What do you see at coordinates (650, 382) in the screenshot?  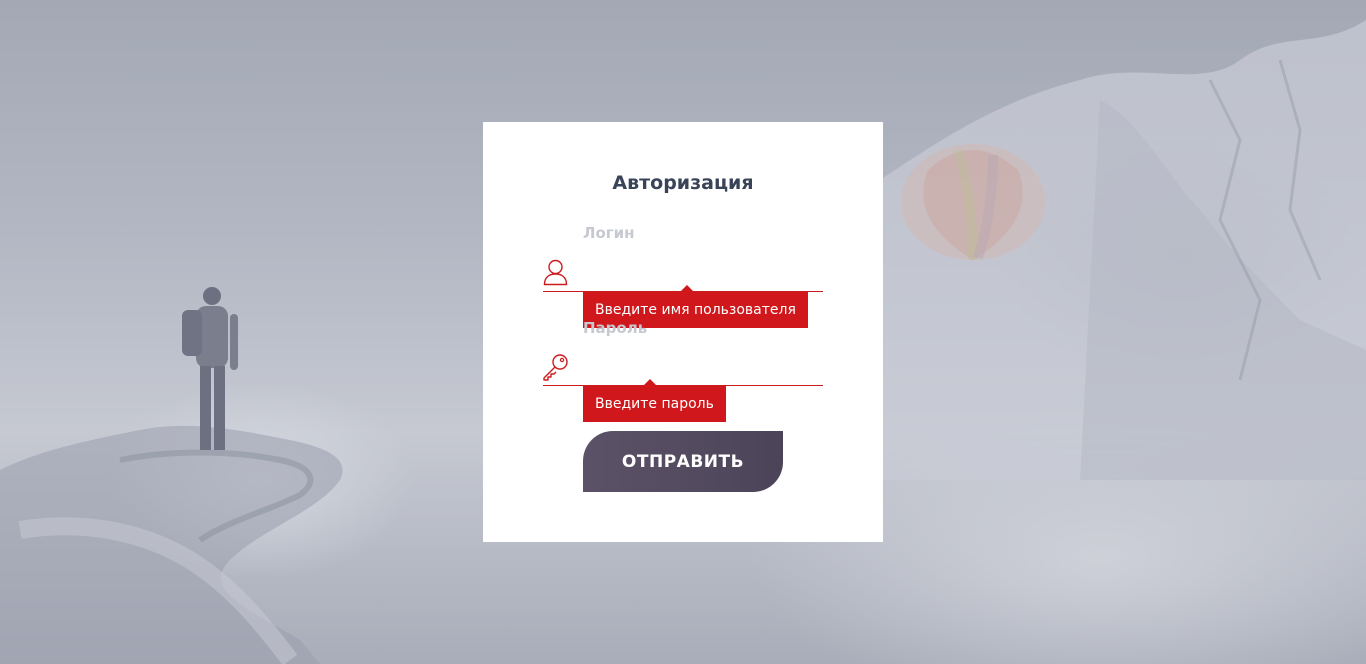 I see `password-error-arrow` at bounding box center [650, 382].